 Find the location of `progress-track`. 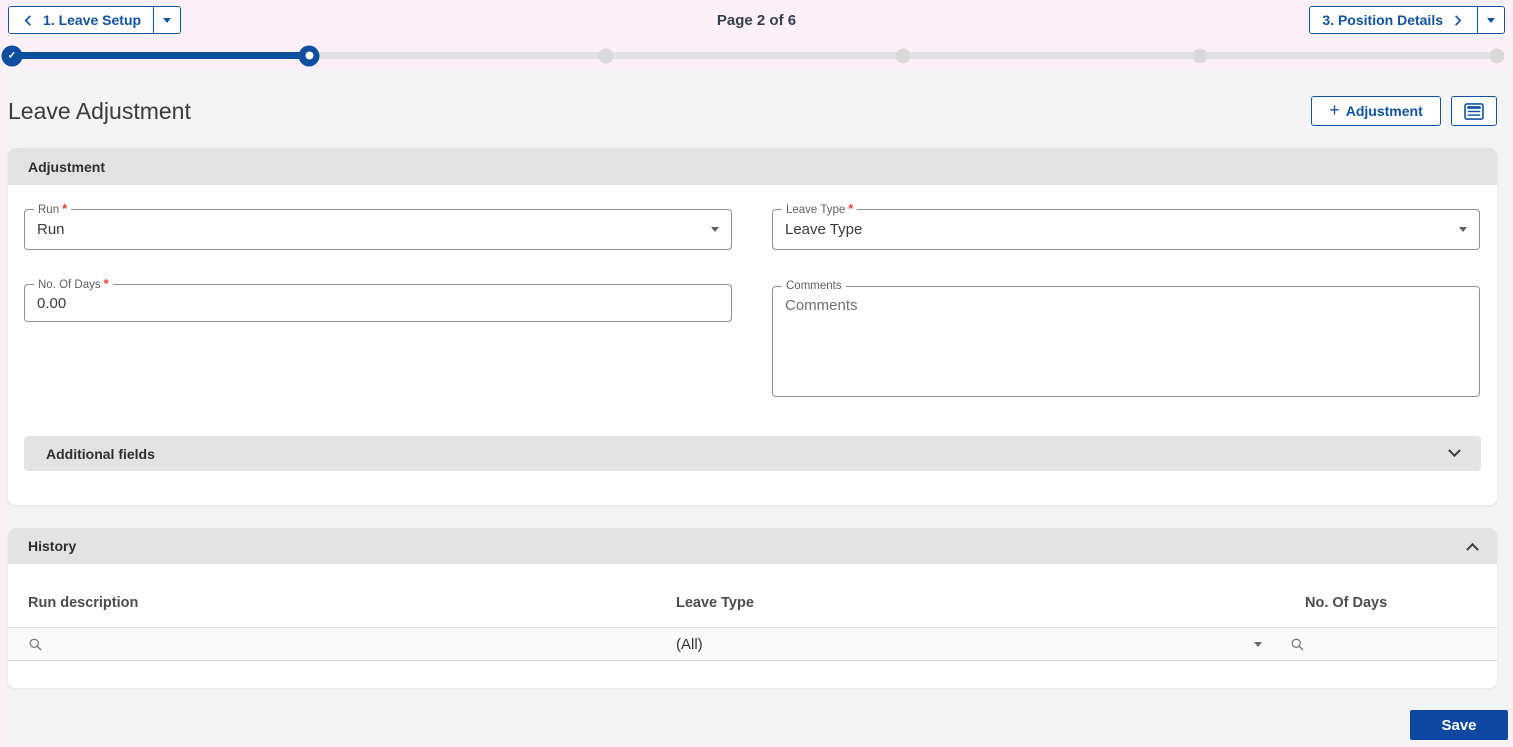

progress-track is located at coordinates (755, 55).